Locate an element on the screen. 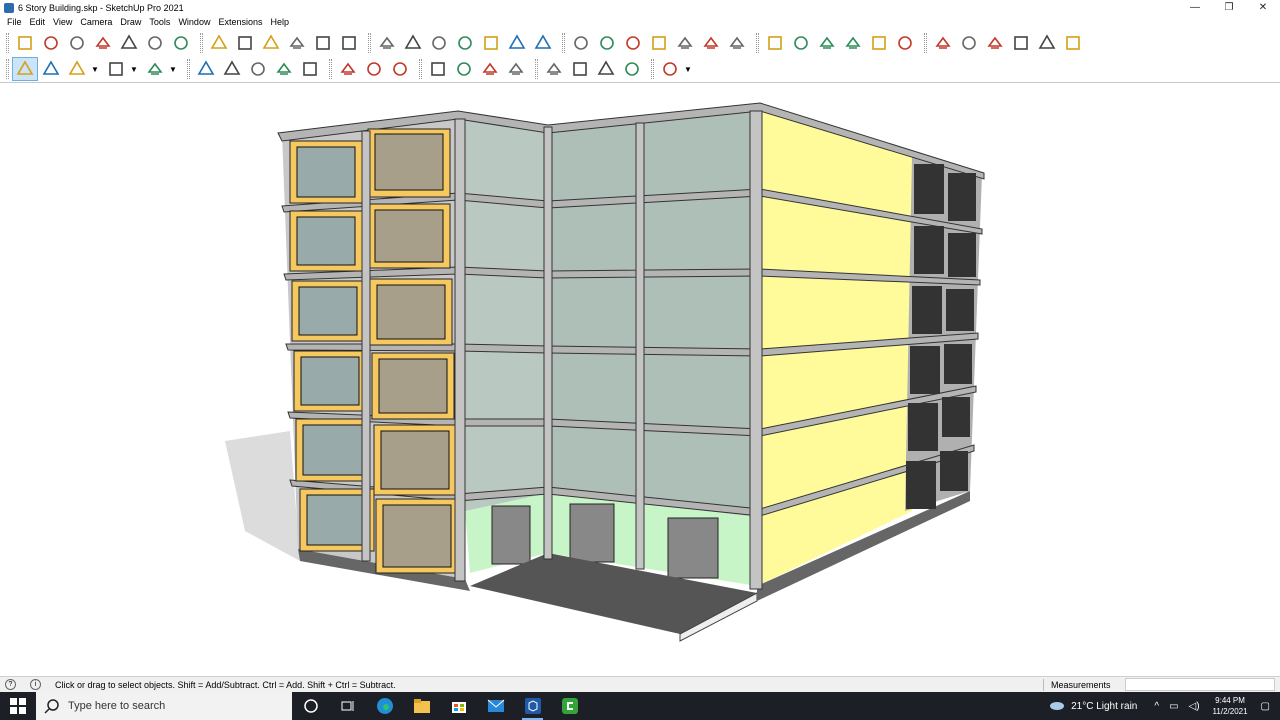 The height and width of the screenshot is (720, 1280). menu-tools: Tools is located at coordinates (159, 22).